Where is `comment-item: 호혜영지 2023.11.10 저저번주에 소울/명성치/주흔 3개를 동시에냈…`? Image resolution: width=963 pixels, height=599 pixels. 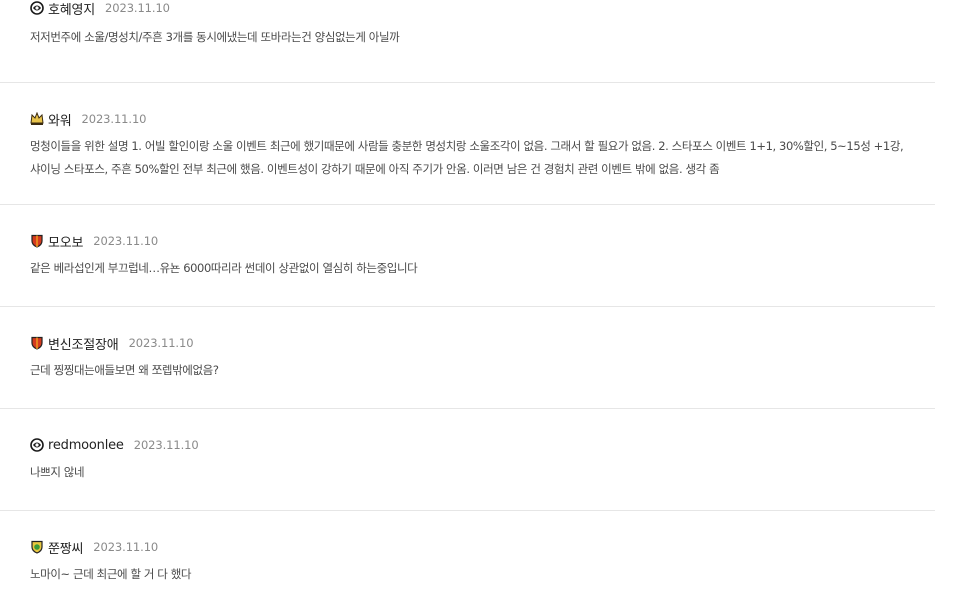 comment-item: 호혜영지 2023.11.10 저저번주에 소울/명성치/주흔 3개를 동시에냈… is located at coordinates (467, 41).